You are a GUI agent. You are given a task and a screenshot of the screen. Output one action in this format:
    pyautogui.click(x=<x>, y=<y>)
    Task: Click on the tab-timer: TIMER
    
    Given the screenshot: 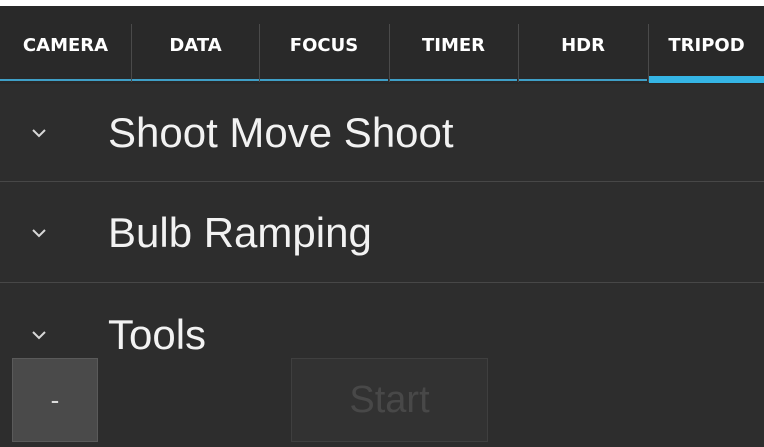 What is the action you would take?
    pyautogui.click(x=453, y=45)
    